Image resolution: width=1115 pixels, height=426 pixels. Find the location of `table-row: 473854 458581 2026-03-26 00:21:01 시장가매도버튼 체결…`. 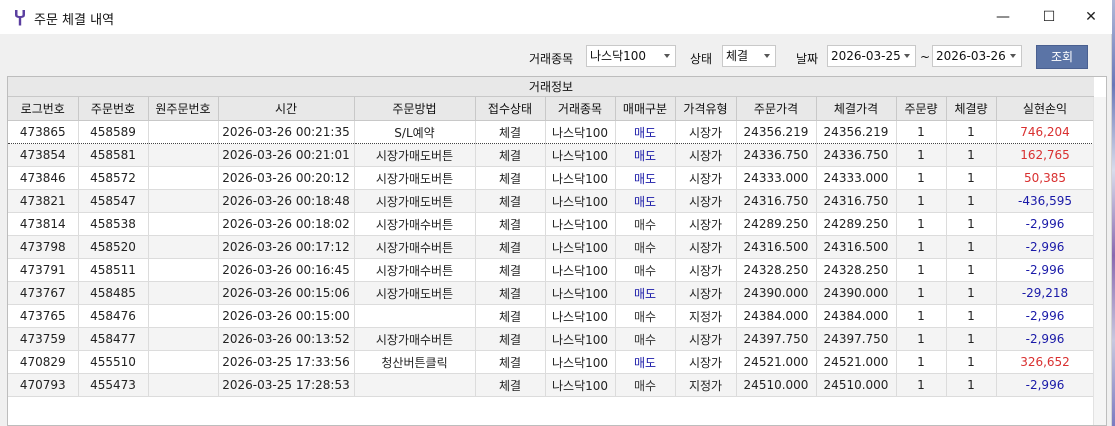

table-row: 473854 458581 2026-03-26 00:21:01 시장가매도버튼 체결… is located at coordinates (551, 155).